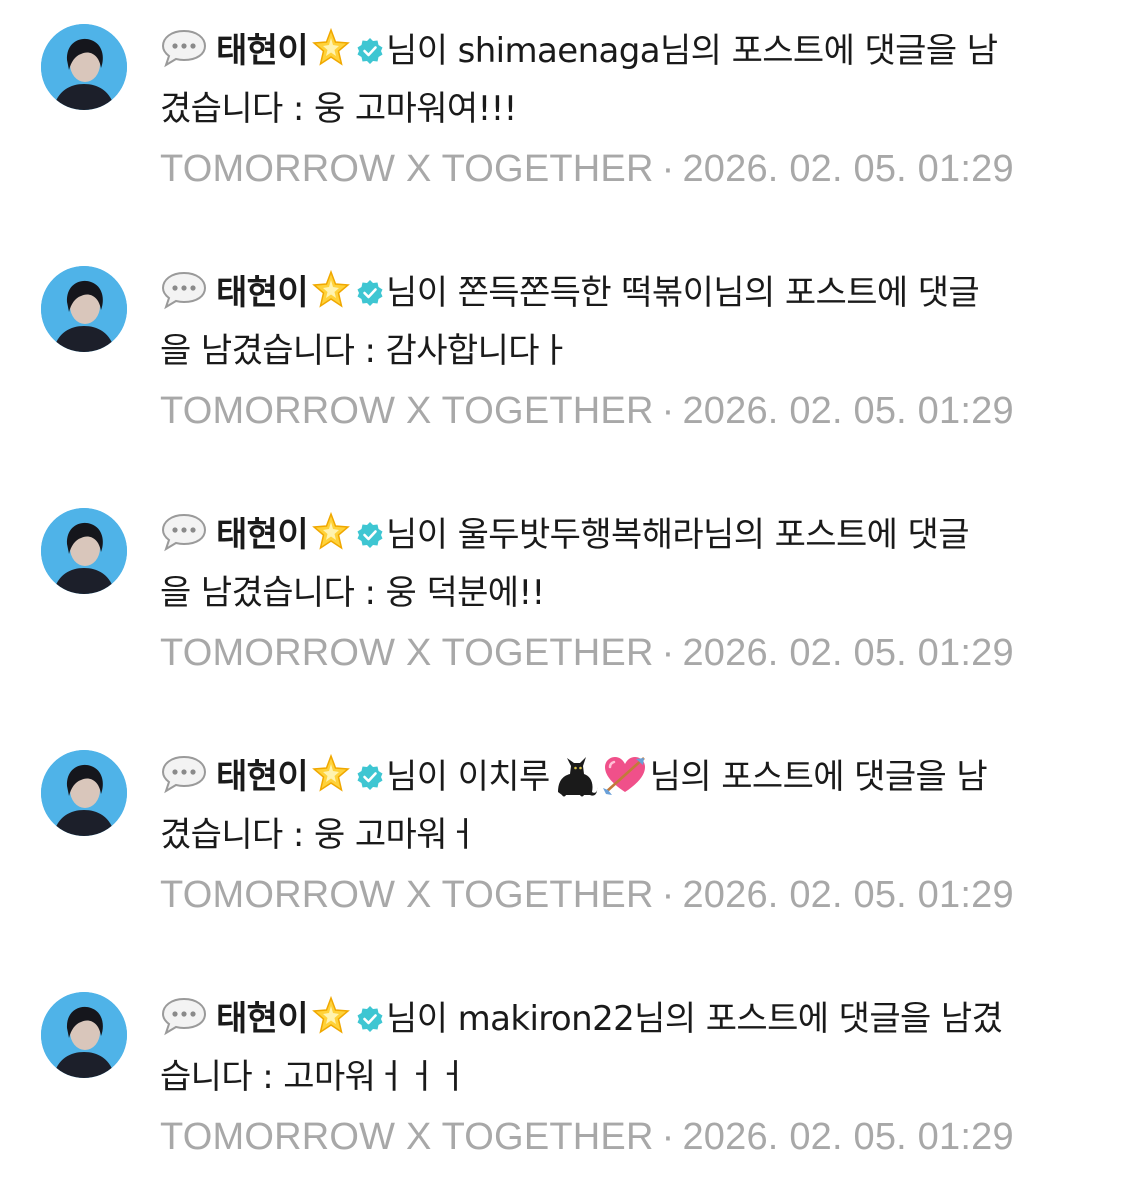  What do you see at coordinates (468, 777) in the screenshot?
I see `notification-text-part: 님이 이치루` at bounding box center [468, 777].